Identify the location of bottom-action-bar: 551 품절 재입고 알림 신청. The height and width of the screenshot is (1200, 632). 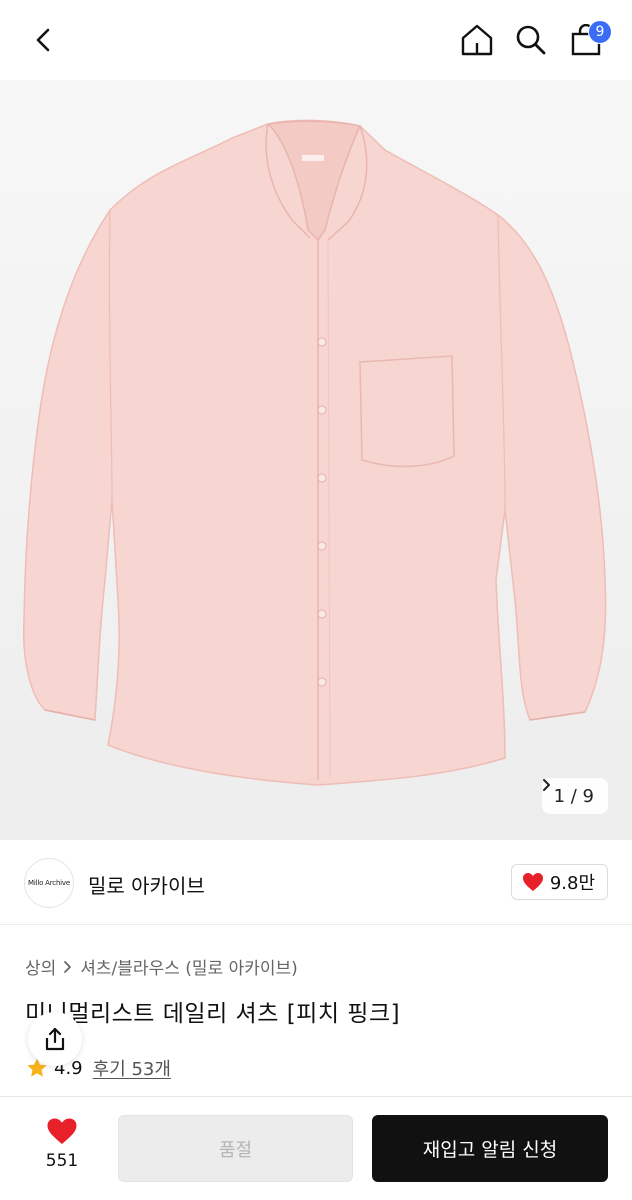
(316, 1148).